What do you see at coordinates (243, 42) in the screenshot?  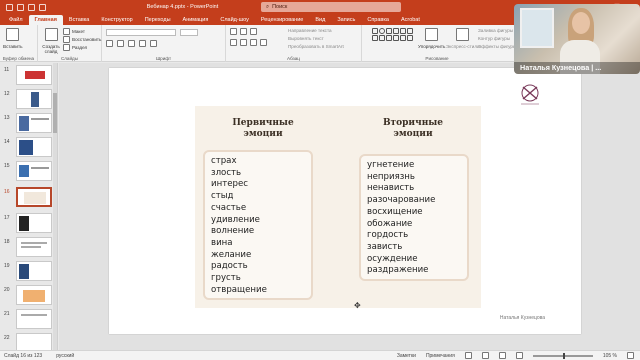 I see `align-center-icon` at bounding box center [243, 42].